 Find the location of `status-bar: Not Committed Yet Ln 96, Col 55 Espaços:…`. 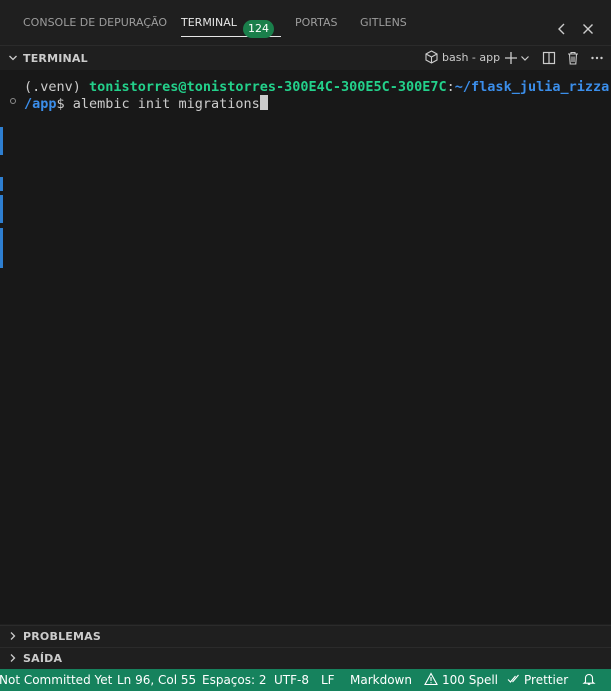

status-bar: Not Committed Yet Ln 96, Col 55 Espaços:… is located at coordinates (305, 680).